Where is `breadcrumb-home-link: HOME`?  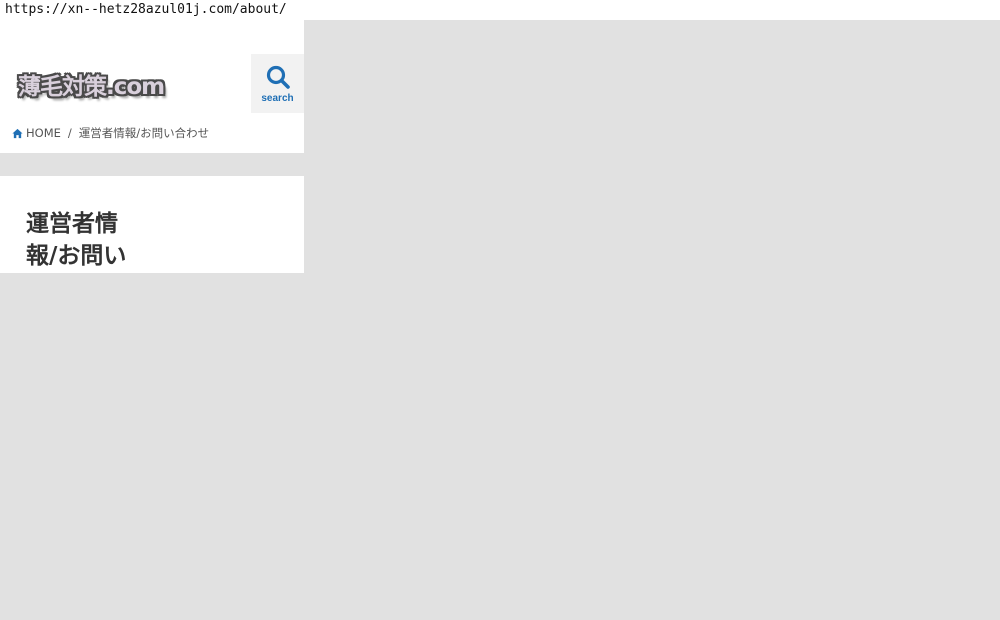 breadcrumb-home-link: HOME is located at coordinates (36, 133).